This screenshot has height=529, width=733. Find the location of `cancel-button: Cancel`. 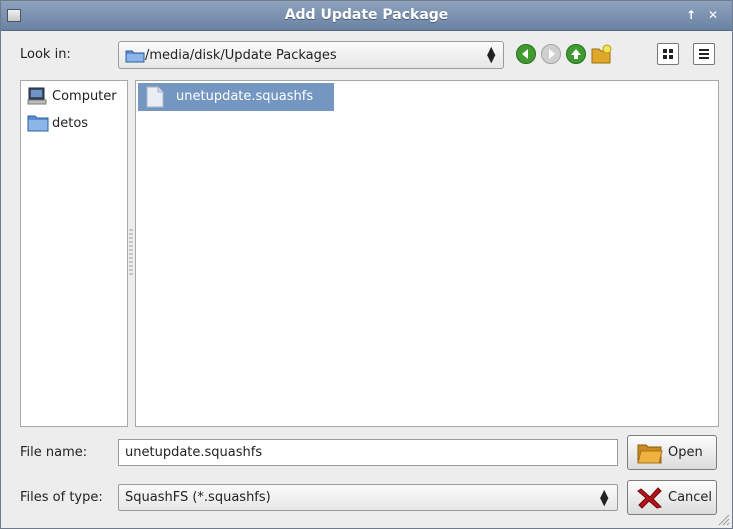

cancel-button: Cancel is located at coordinates (672, 497).